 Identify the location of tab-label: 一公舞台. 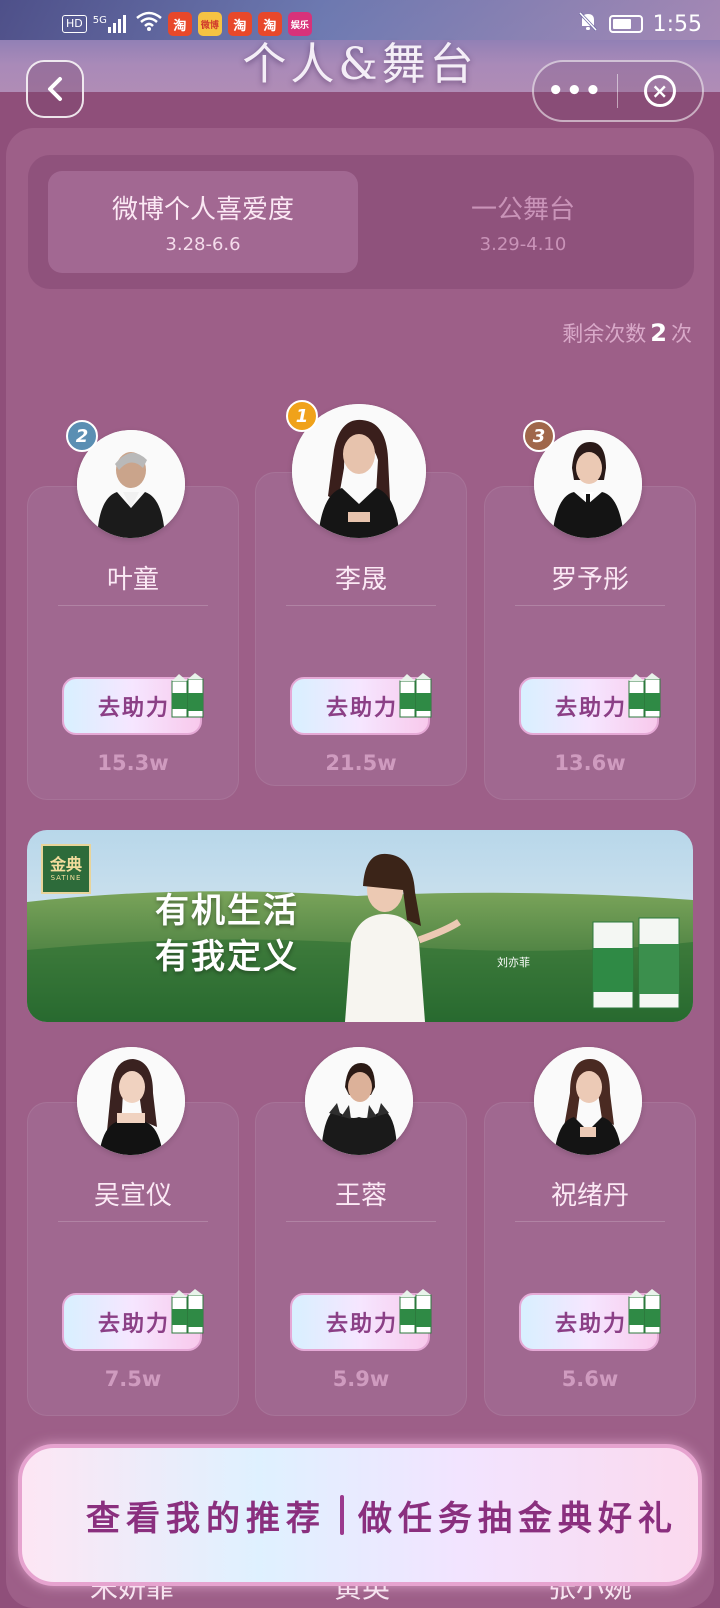
(522, 210).